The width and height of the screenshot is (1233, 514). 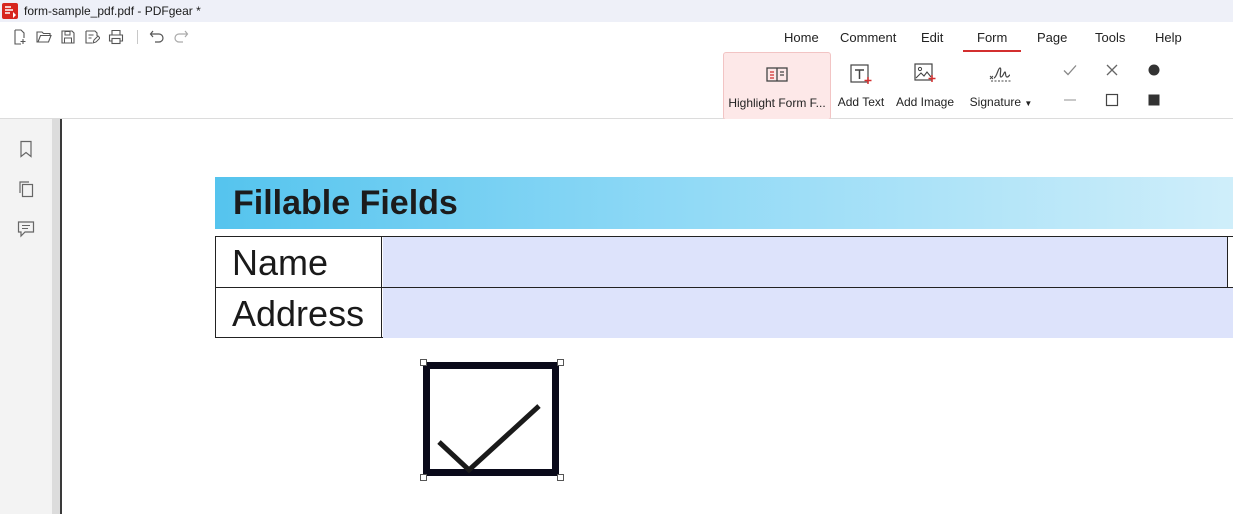 I want to click on address-label: Address, so click(x=298, y=313).